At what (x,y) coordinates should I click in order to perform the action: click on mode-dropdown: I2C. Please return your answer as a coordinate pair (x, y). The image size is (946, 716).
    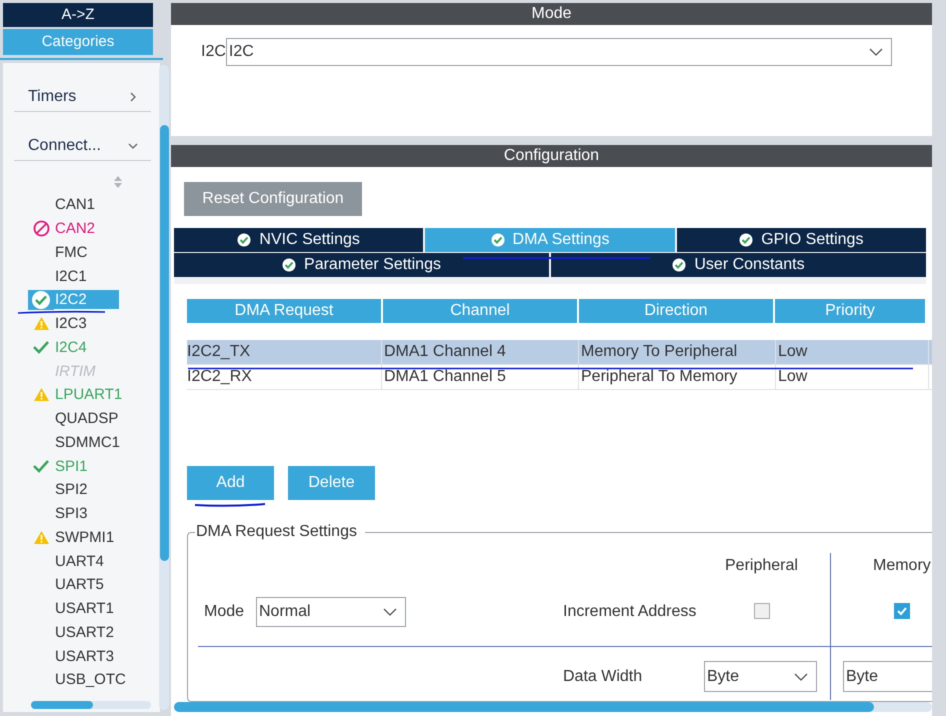
    Looking at the image, I should click on (559, 52).